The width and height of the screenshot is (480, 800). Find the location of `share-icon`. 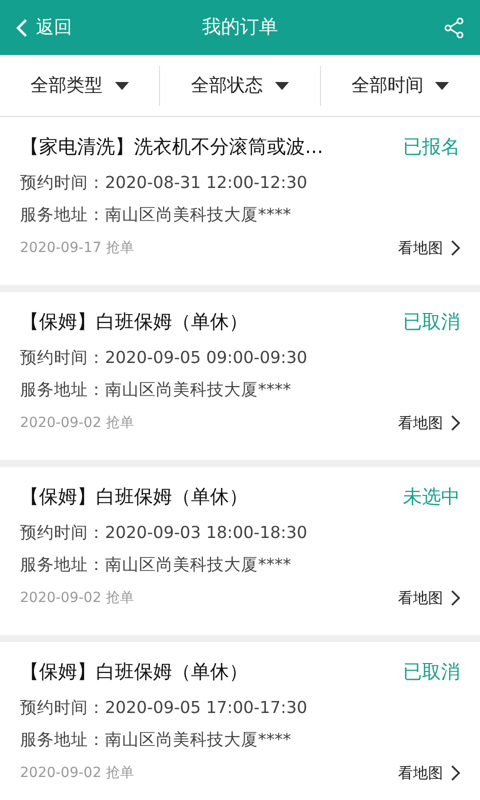

share-icon is located at coordinates (454, 27).